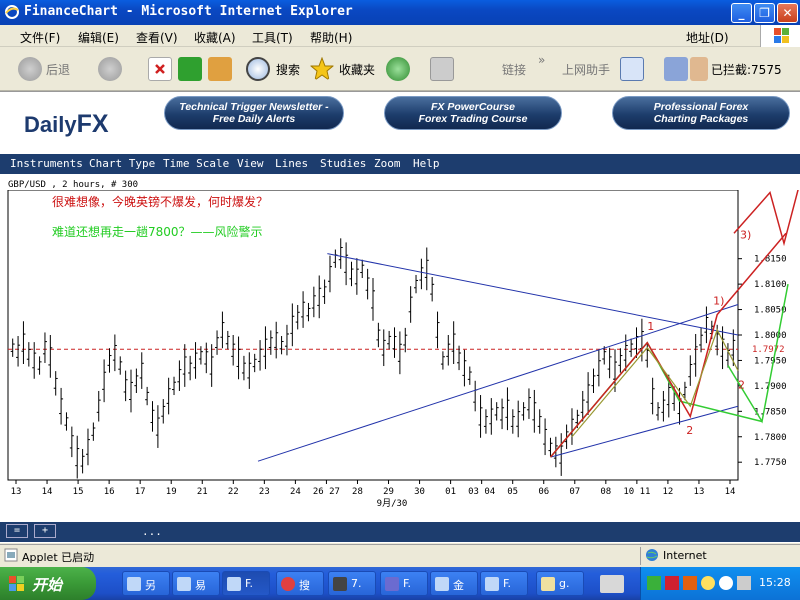  Describe the element at coordinates (707, 37) in the screenshot. I see `address-label: 地址(D)` at that location.